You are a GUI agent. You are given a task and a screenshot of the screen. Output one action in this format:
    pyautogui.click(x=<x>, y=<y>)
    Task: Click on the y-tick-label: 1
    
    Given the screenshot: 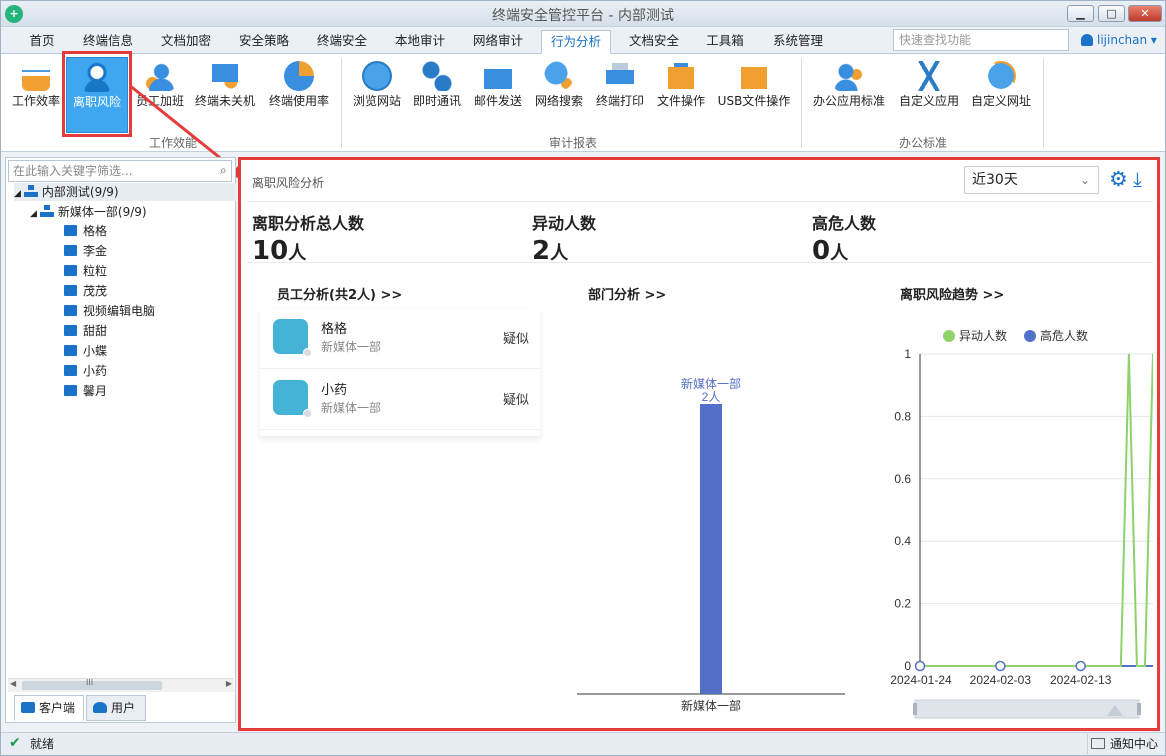 What is the action you would take?
    pyautogui.click(x=907, y=354)
    